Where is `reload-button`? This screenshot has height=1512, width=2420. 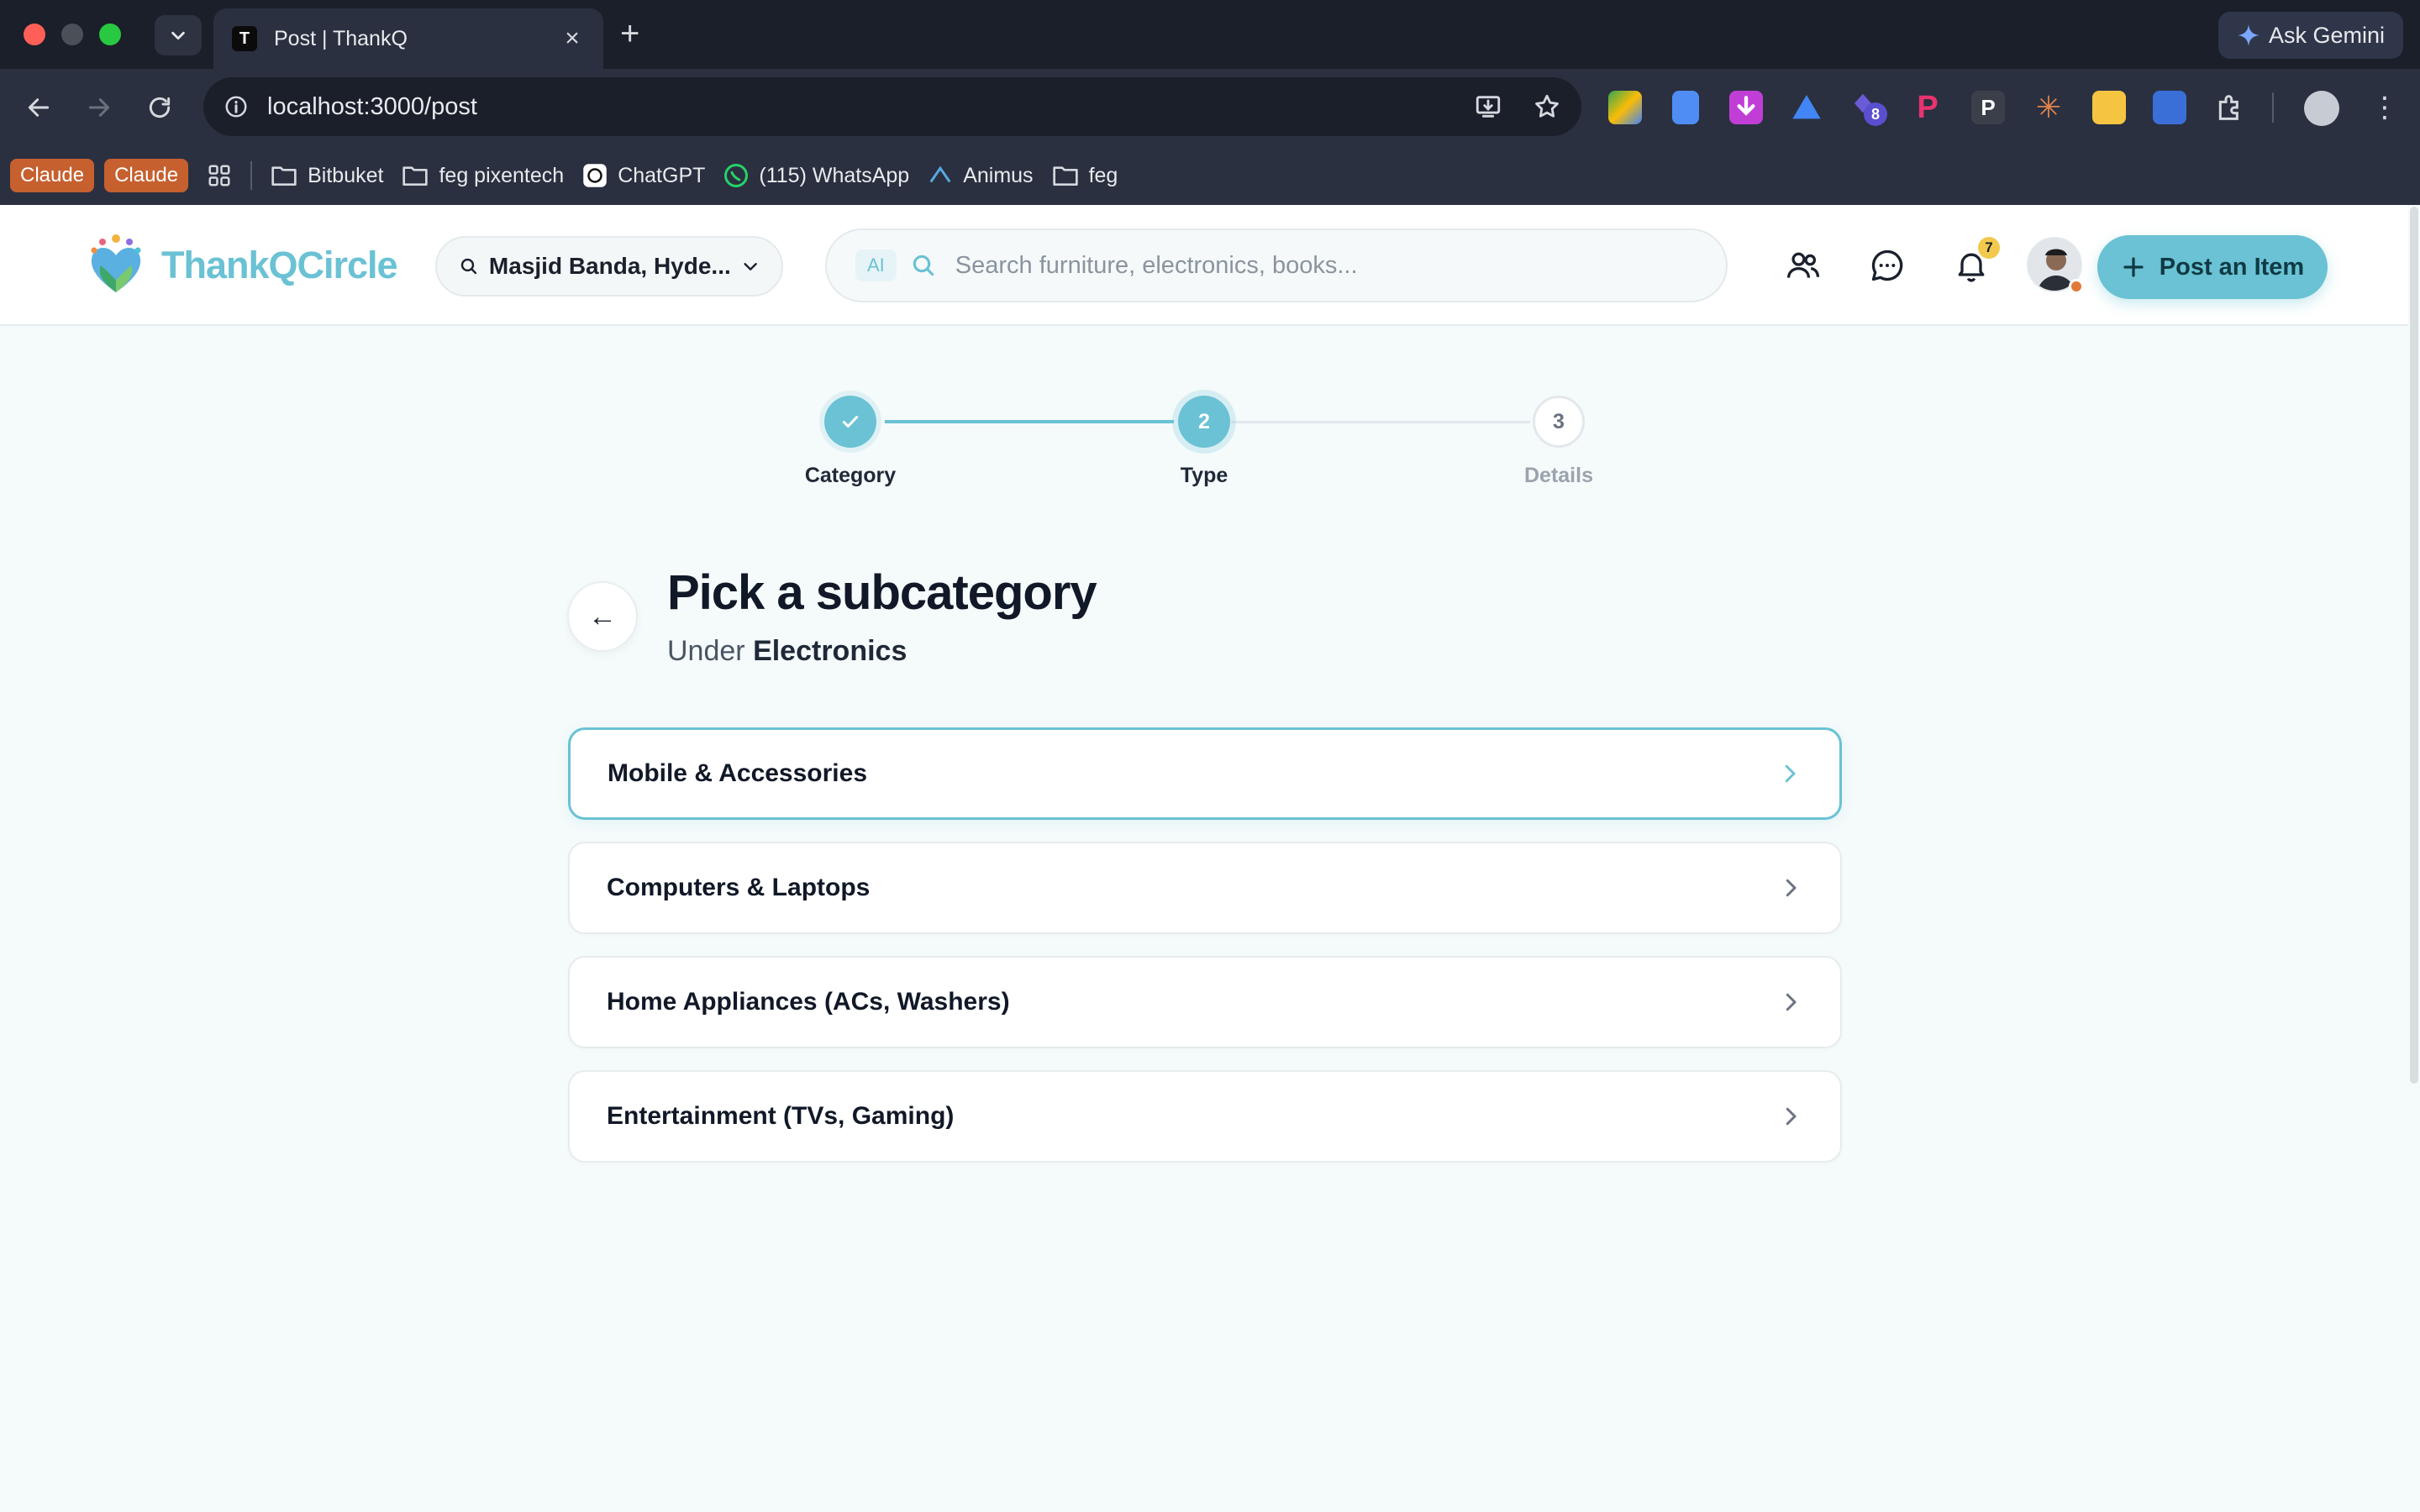
reload-button is located at coordinates (159, 107).